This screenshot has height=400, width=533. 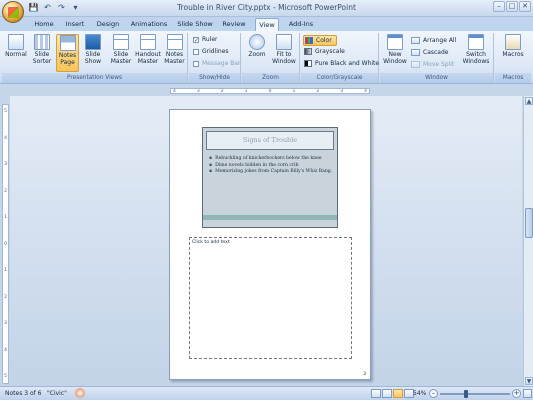 What do you see at coordinates (211, 242) in the screenshot?
I see `notes-placeholder-text: Click to add text` at bounding box center [211, 242].